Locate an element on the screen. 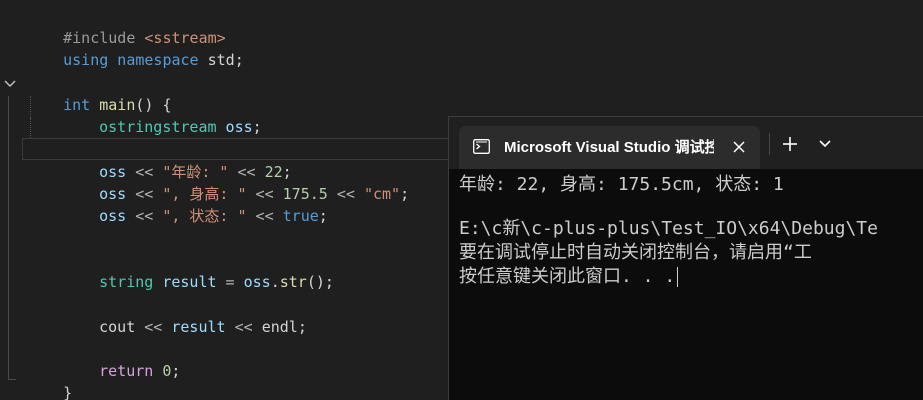 The image size is (923, 400). terminal-tab-bar: Microsoft Visual Studio 调试控 is located at coordinates (686, 143).